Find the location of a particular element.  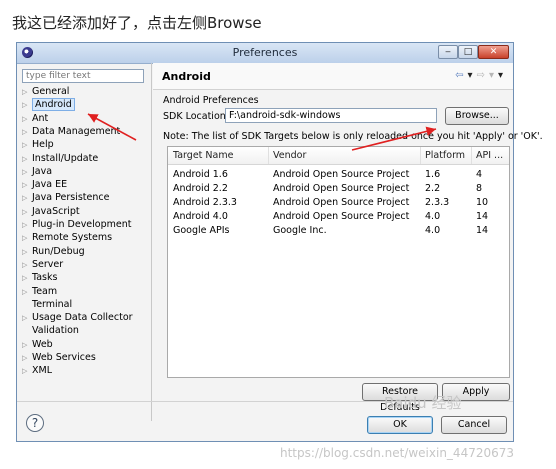

arrow-to-android is located at coordinates (112, 127).